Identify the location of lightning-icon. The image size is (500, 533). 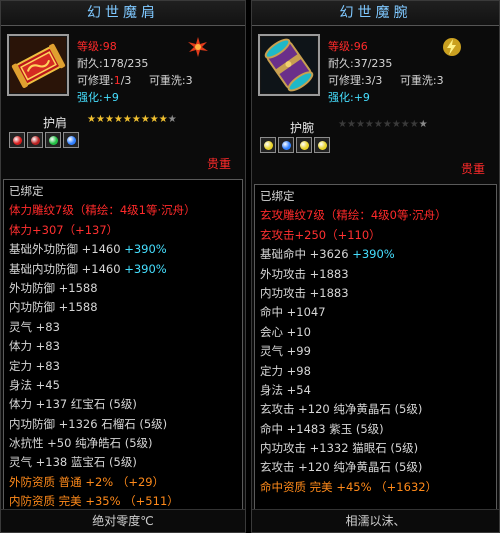
(452, 47).